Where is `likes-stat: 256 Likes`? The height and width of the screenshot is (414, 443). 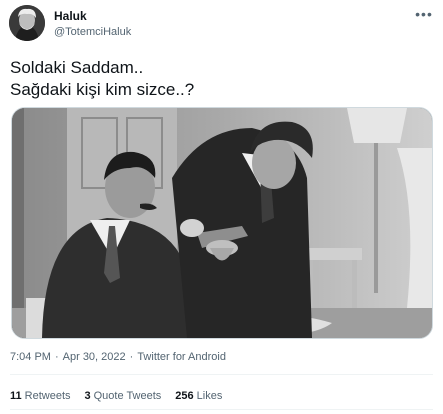 likes-stat: 256 Likes is located at coordinates (198, 396).